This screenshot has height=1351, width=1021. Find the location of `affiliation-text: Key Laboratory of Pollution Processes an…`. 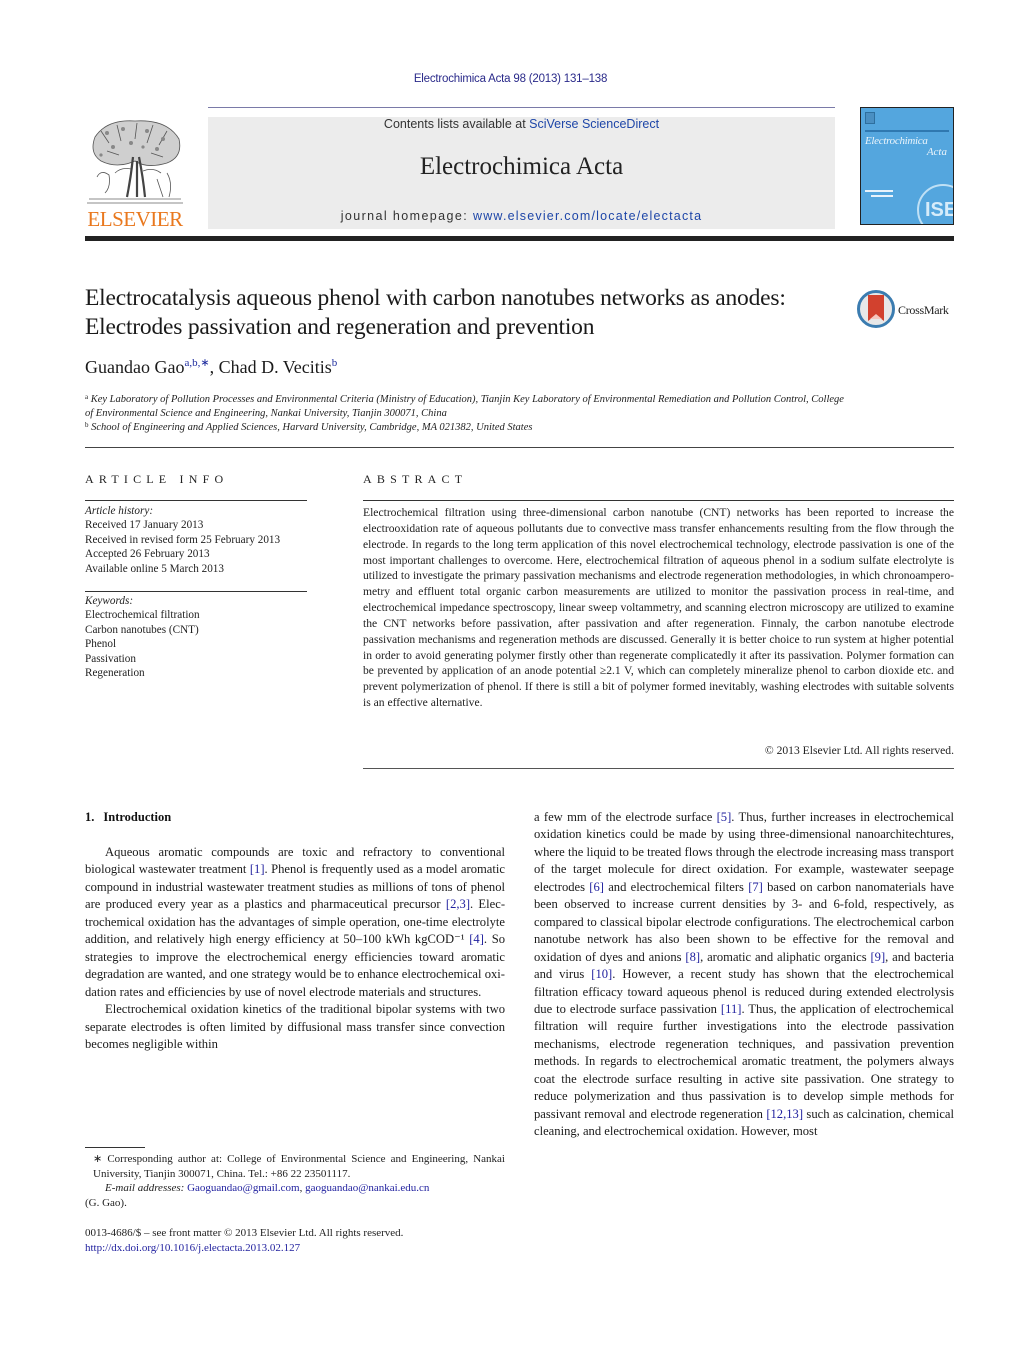

affiliation-text: Key Laboratory of Pollution Processes an… is located at coordinates (464, 406).